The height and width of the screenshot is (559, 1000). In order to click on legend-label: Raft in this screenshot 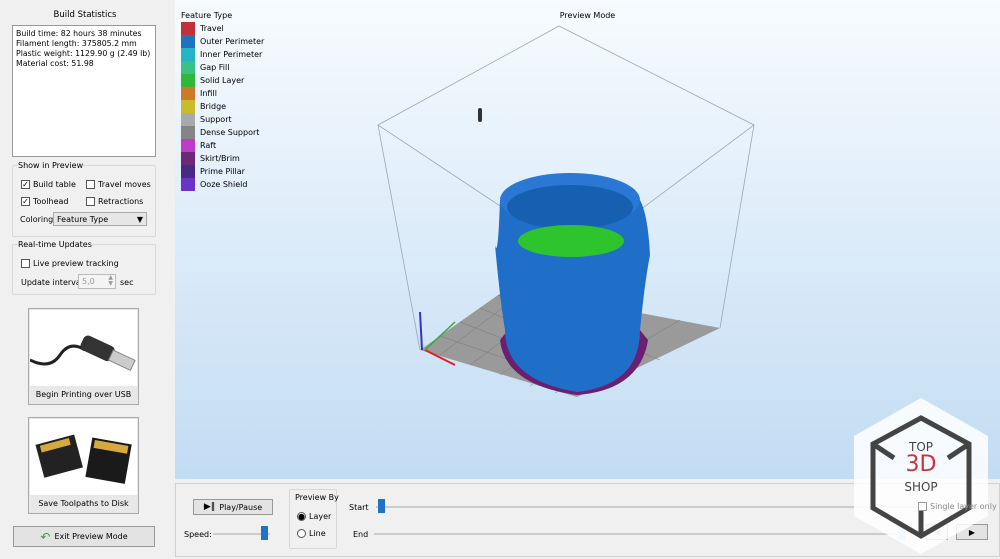, I will do `click(208, 145)`.